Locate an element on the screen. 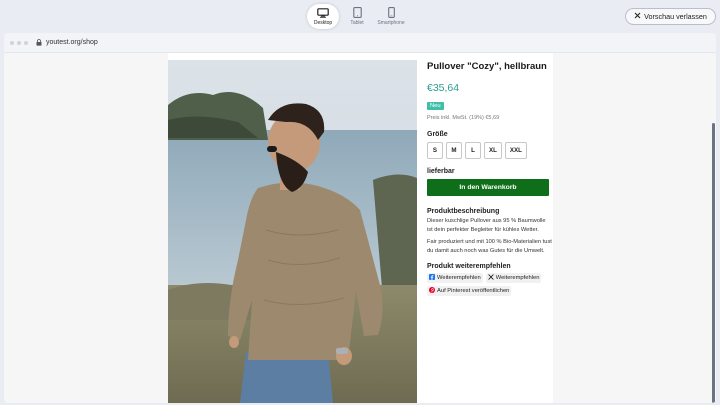 Image resolution: width=720 pixels, height=405 pixels. share-buttons-row-2: Auf Pinterest veröffentlichen is located at coordinates (489, 291).